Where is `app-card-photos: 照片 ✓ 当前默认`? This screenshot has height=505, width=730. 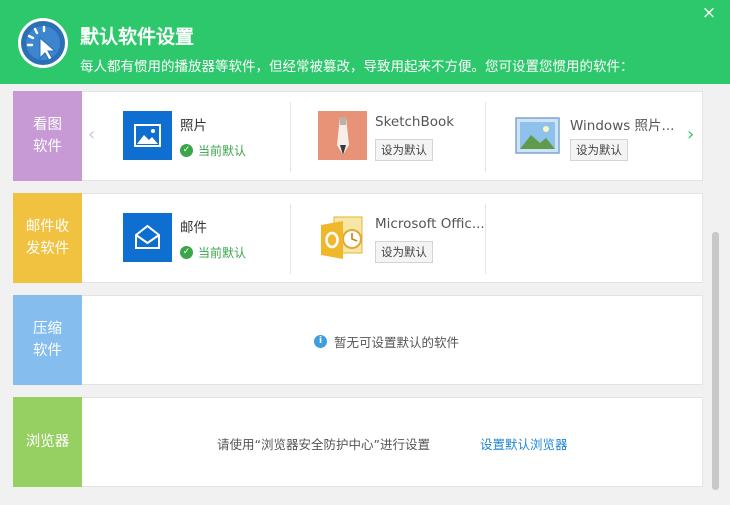
app-card-photos: 照片 ✓ 当前默认 is located at coordinates (193, 136).